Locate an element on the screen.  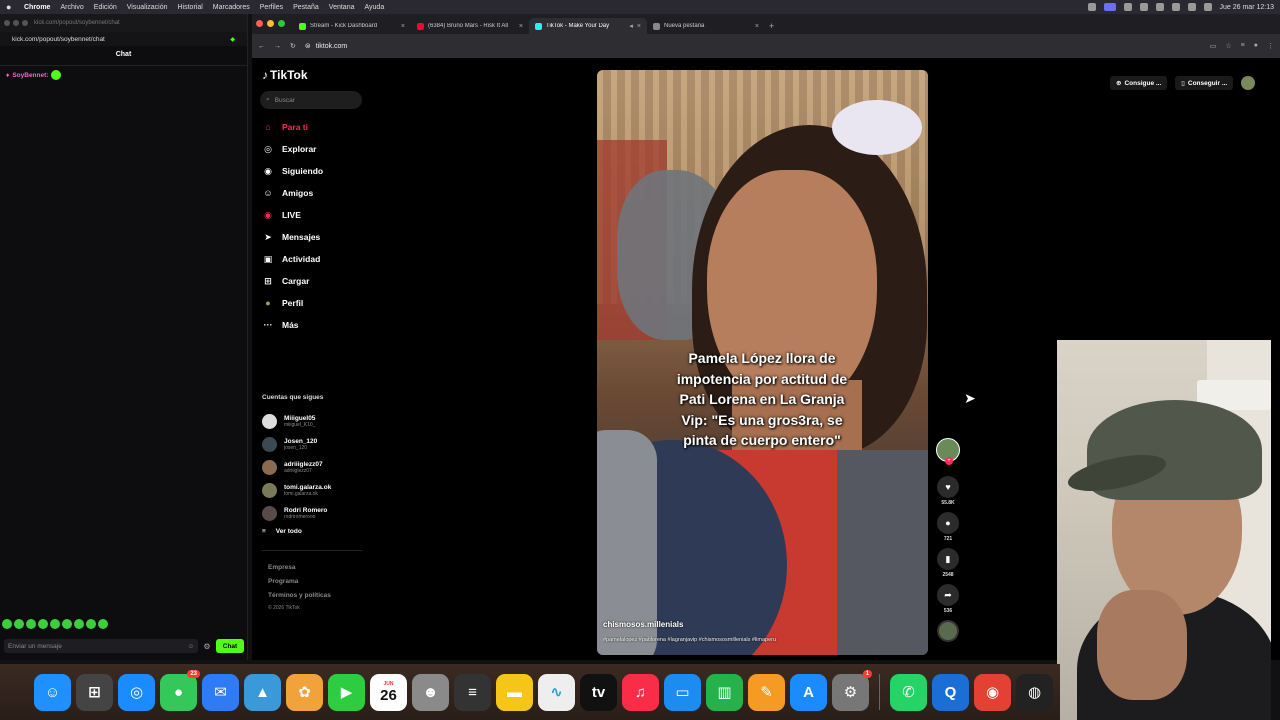
chat-input: Enviar un mensaje ☺ is located at coordinates (101, 646).